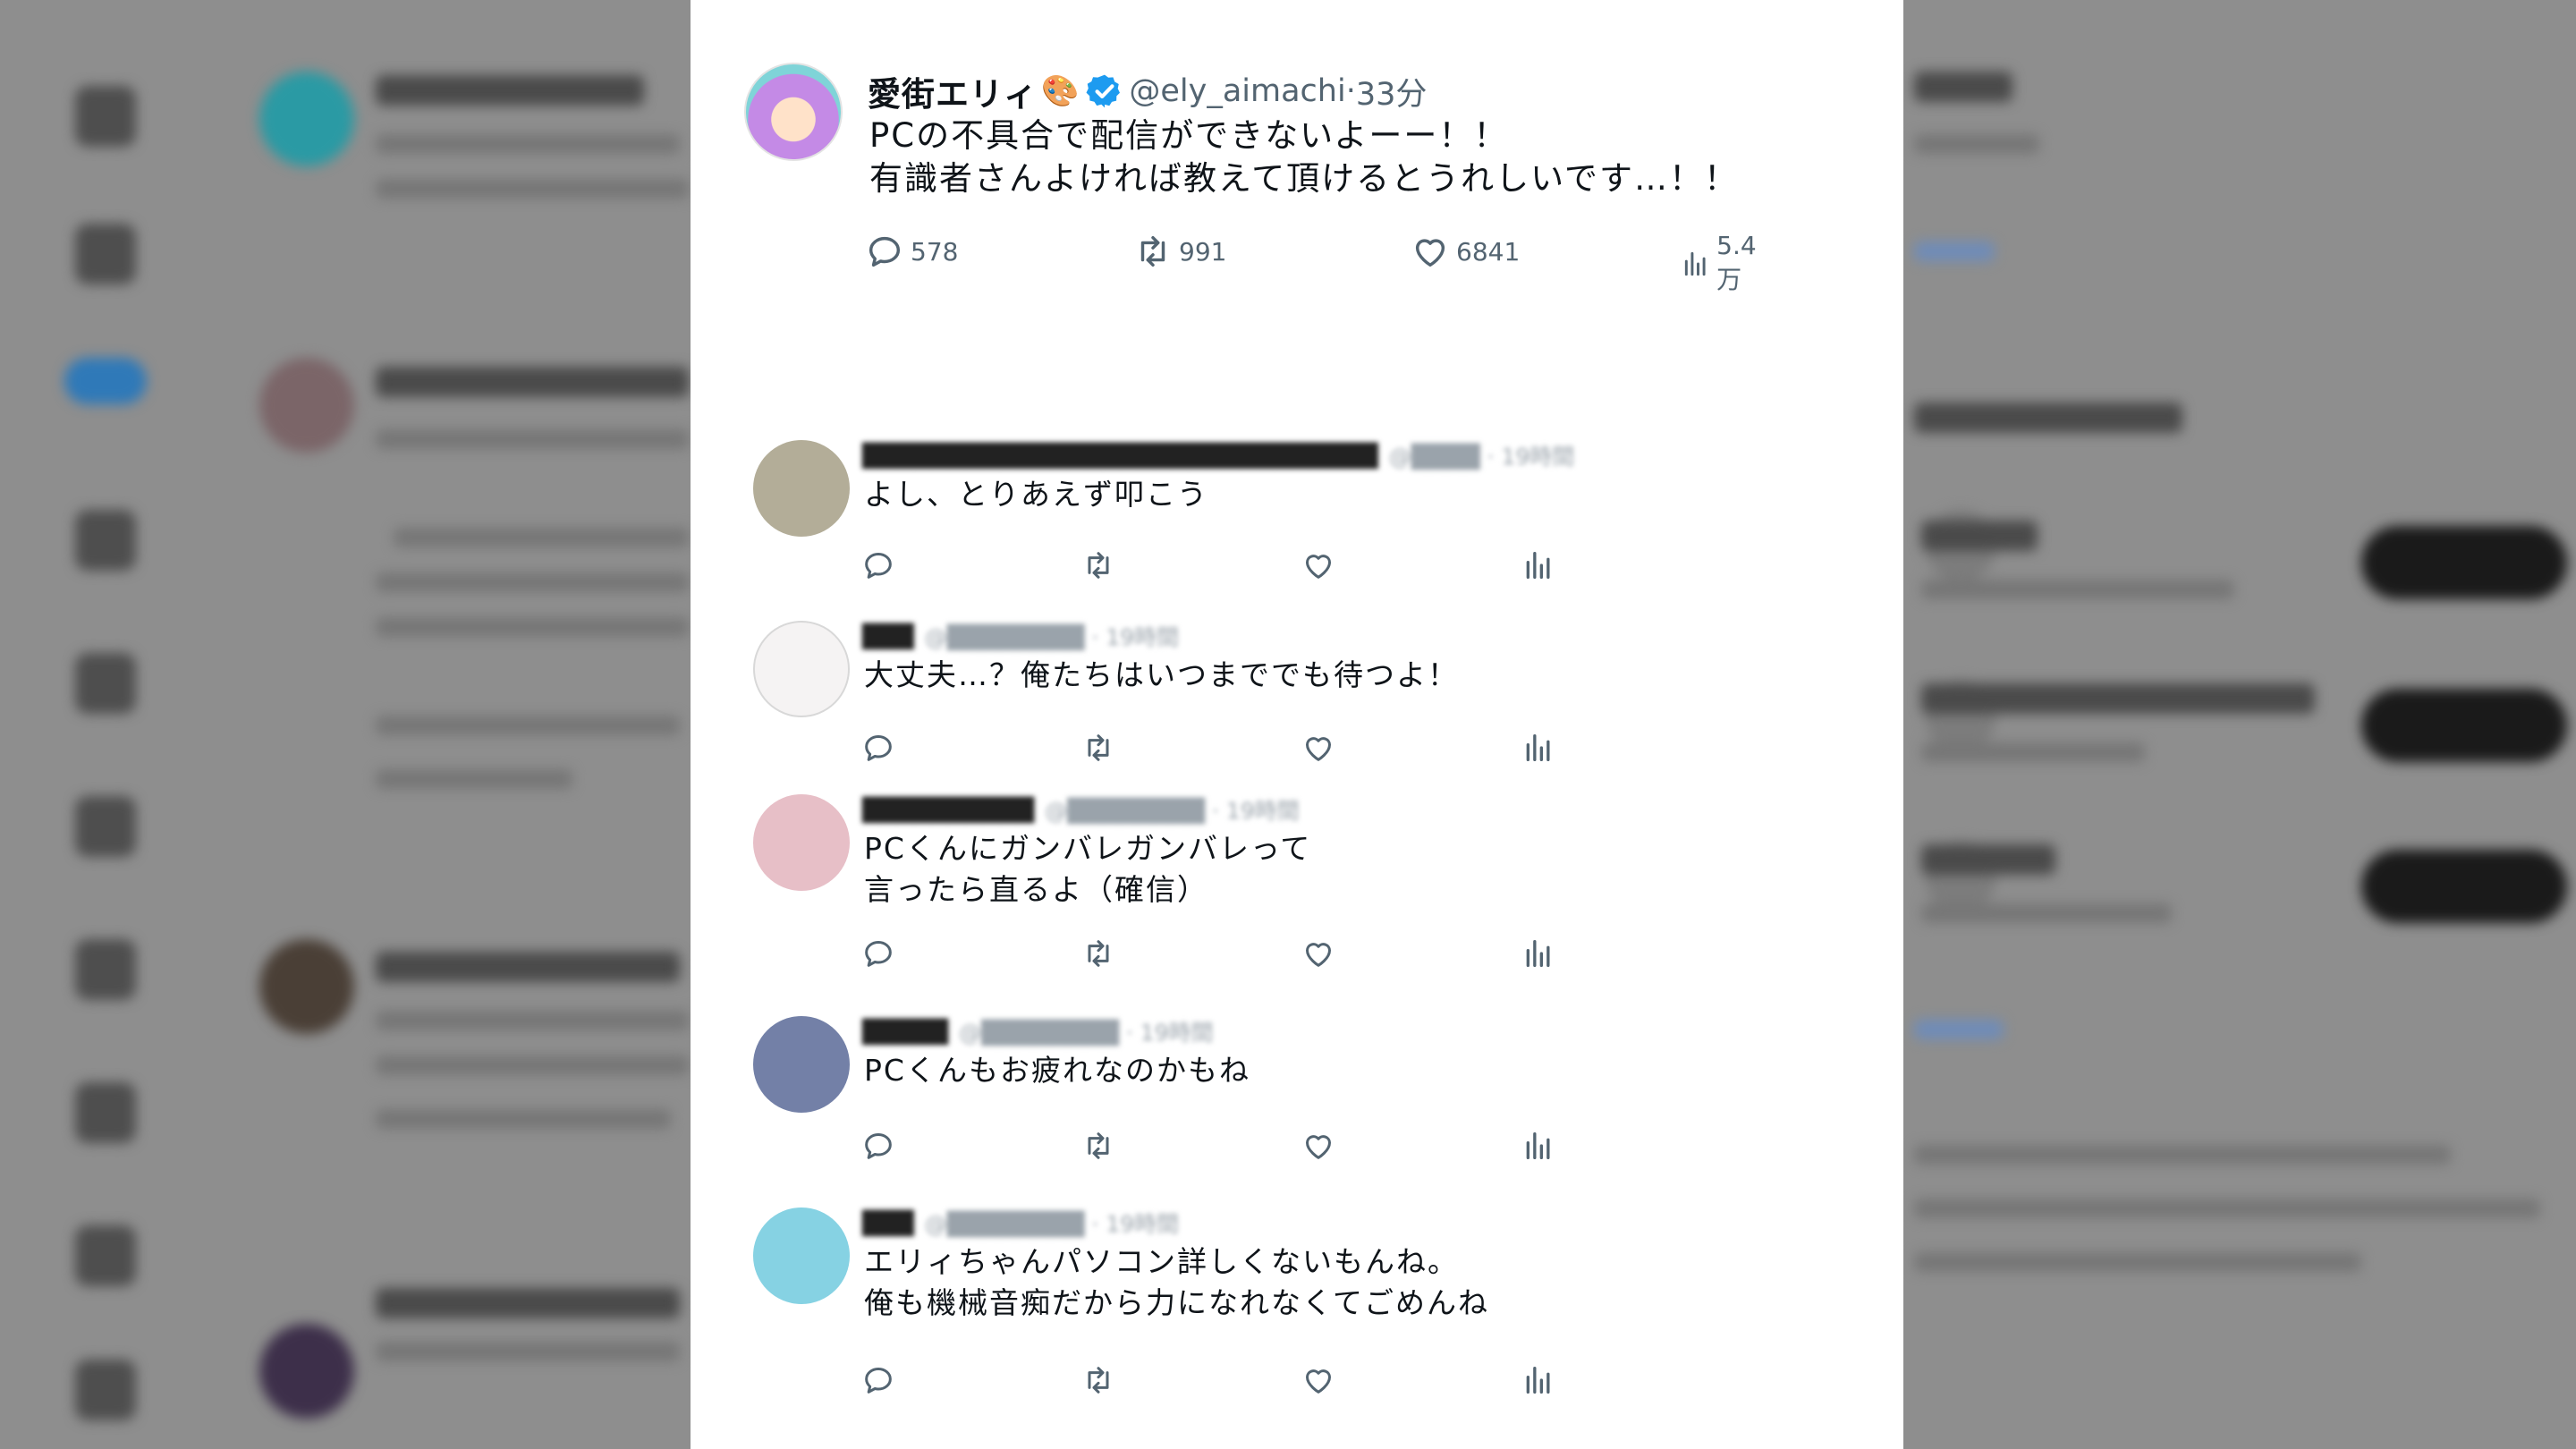  What do you see at coordinates (105, 1255) in the screenshot?
I see `bg-profile-icon` at bounding box center [105, 1255].